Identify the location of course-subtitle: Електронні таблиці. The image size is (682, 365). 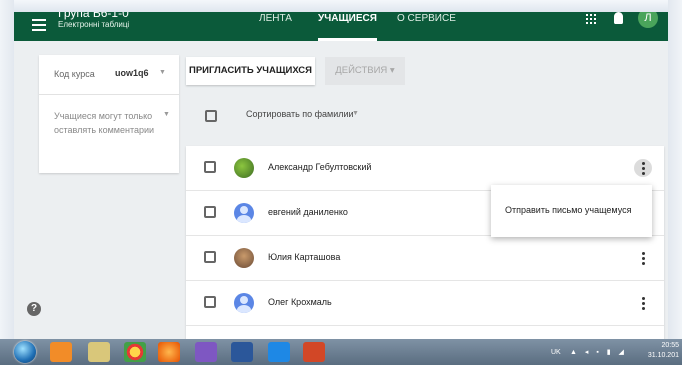
(94, 24).